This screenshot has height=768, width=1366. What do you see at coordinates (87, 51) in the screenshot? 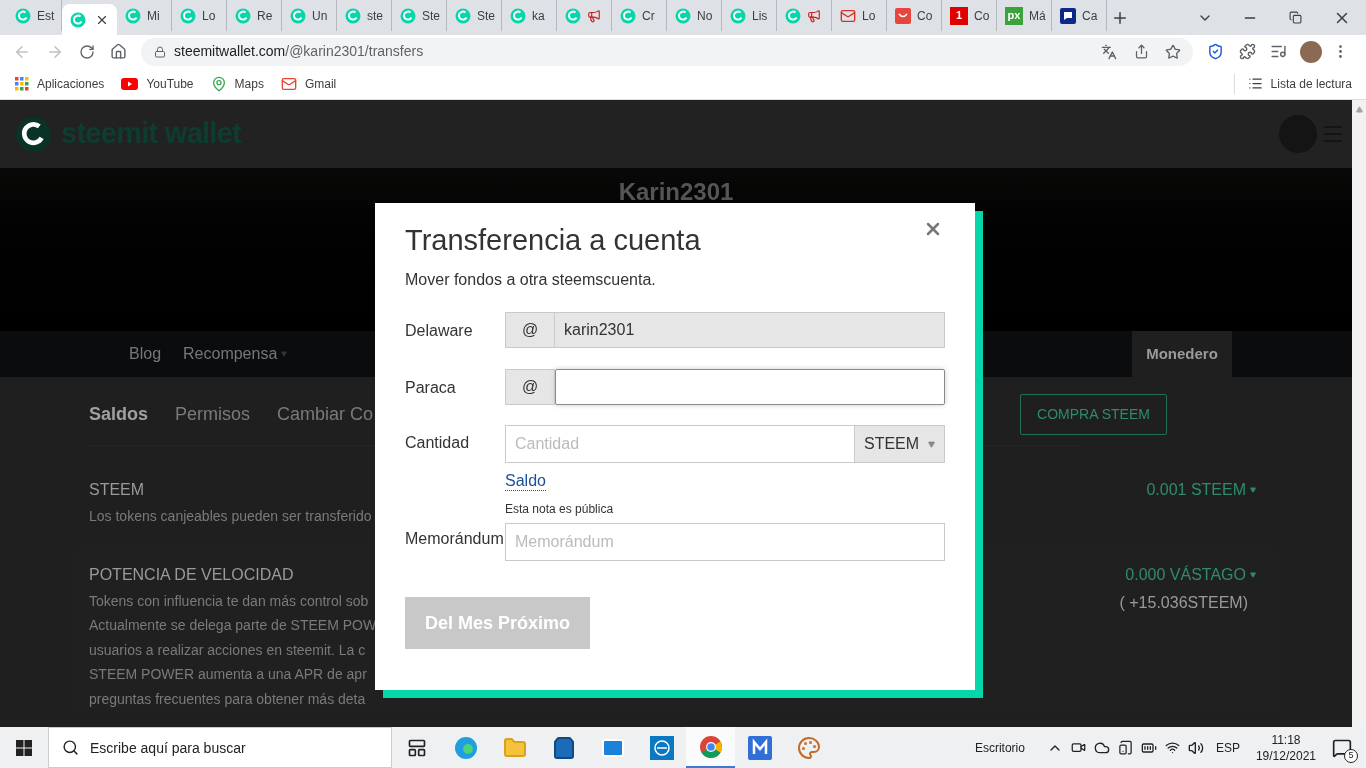
I see `reload-icon` at bounding box center [87, 51].